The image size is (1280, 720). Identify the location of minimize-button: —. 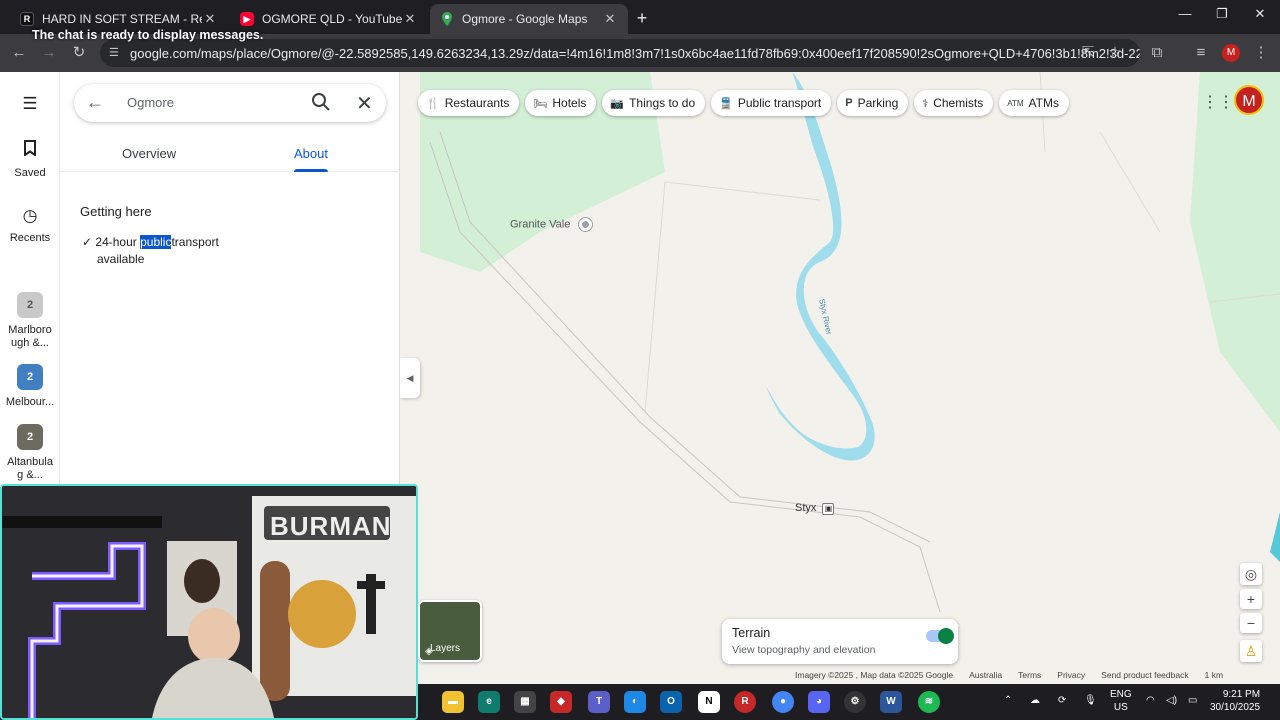
(1185, 13).